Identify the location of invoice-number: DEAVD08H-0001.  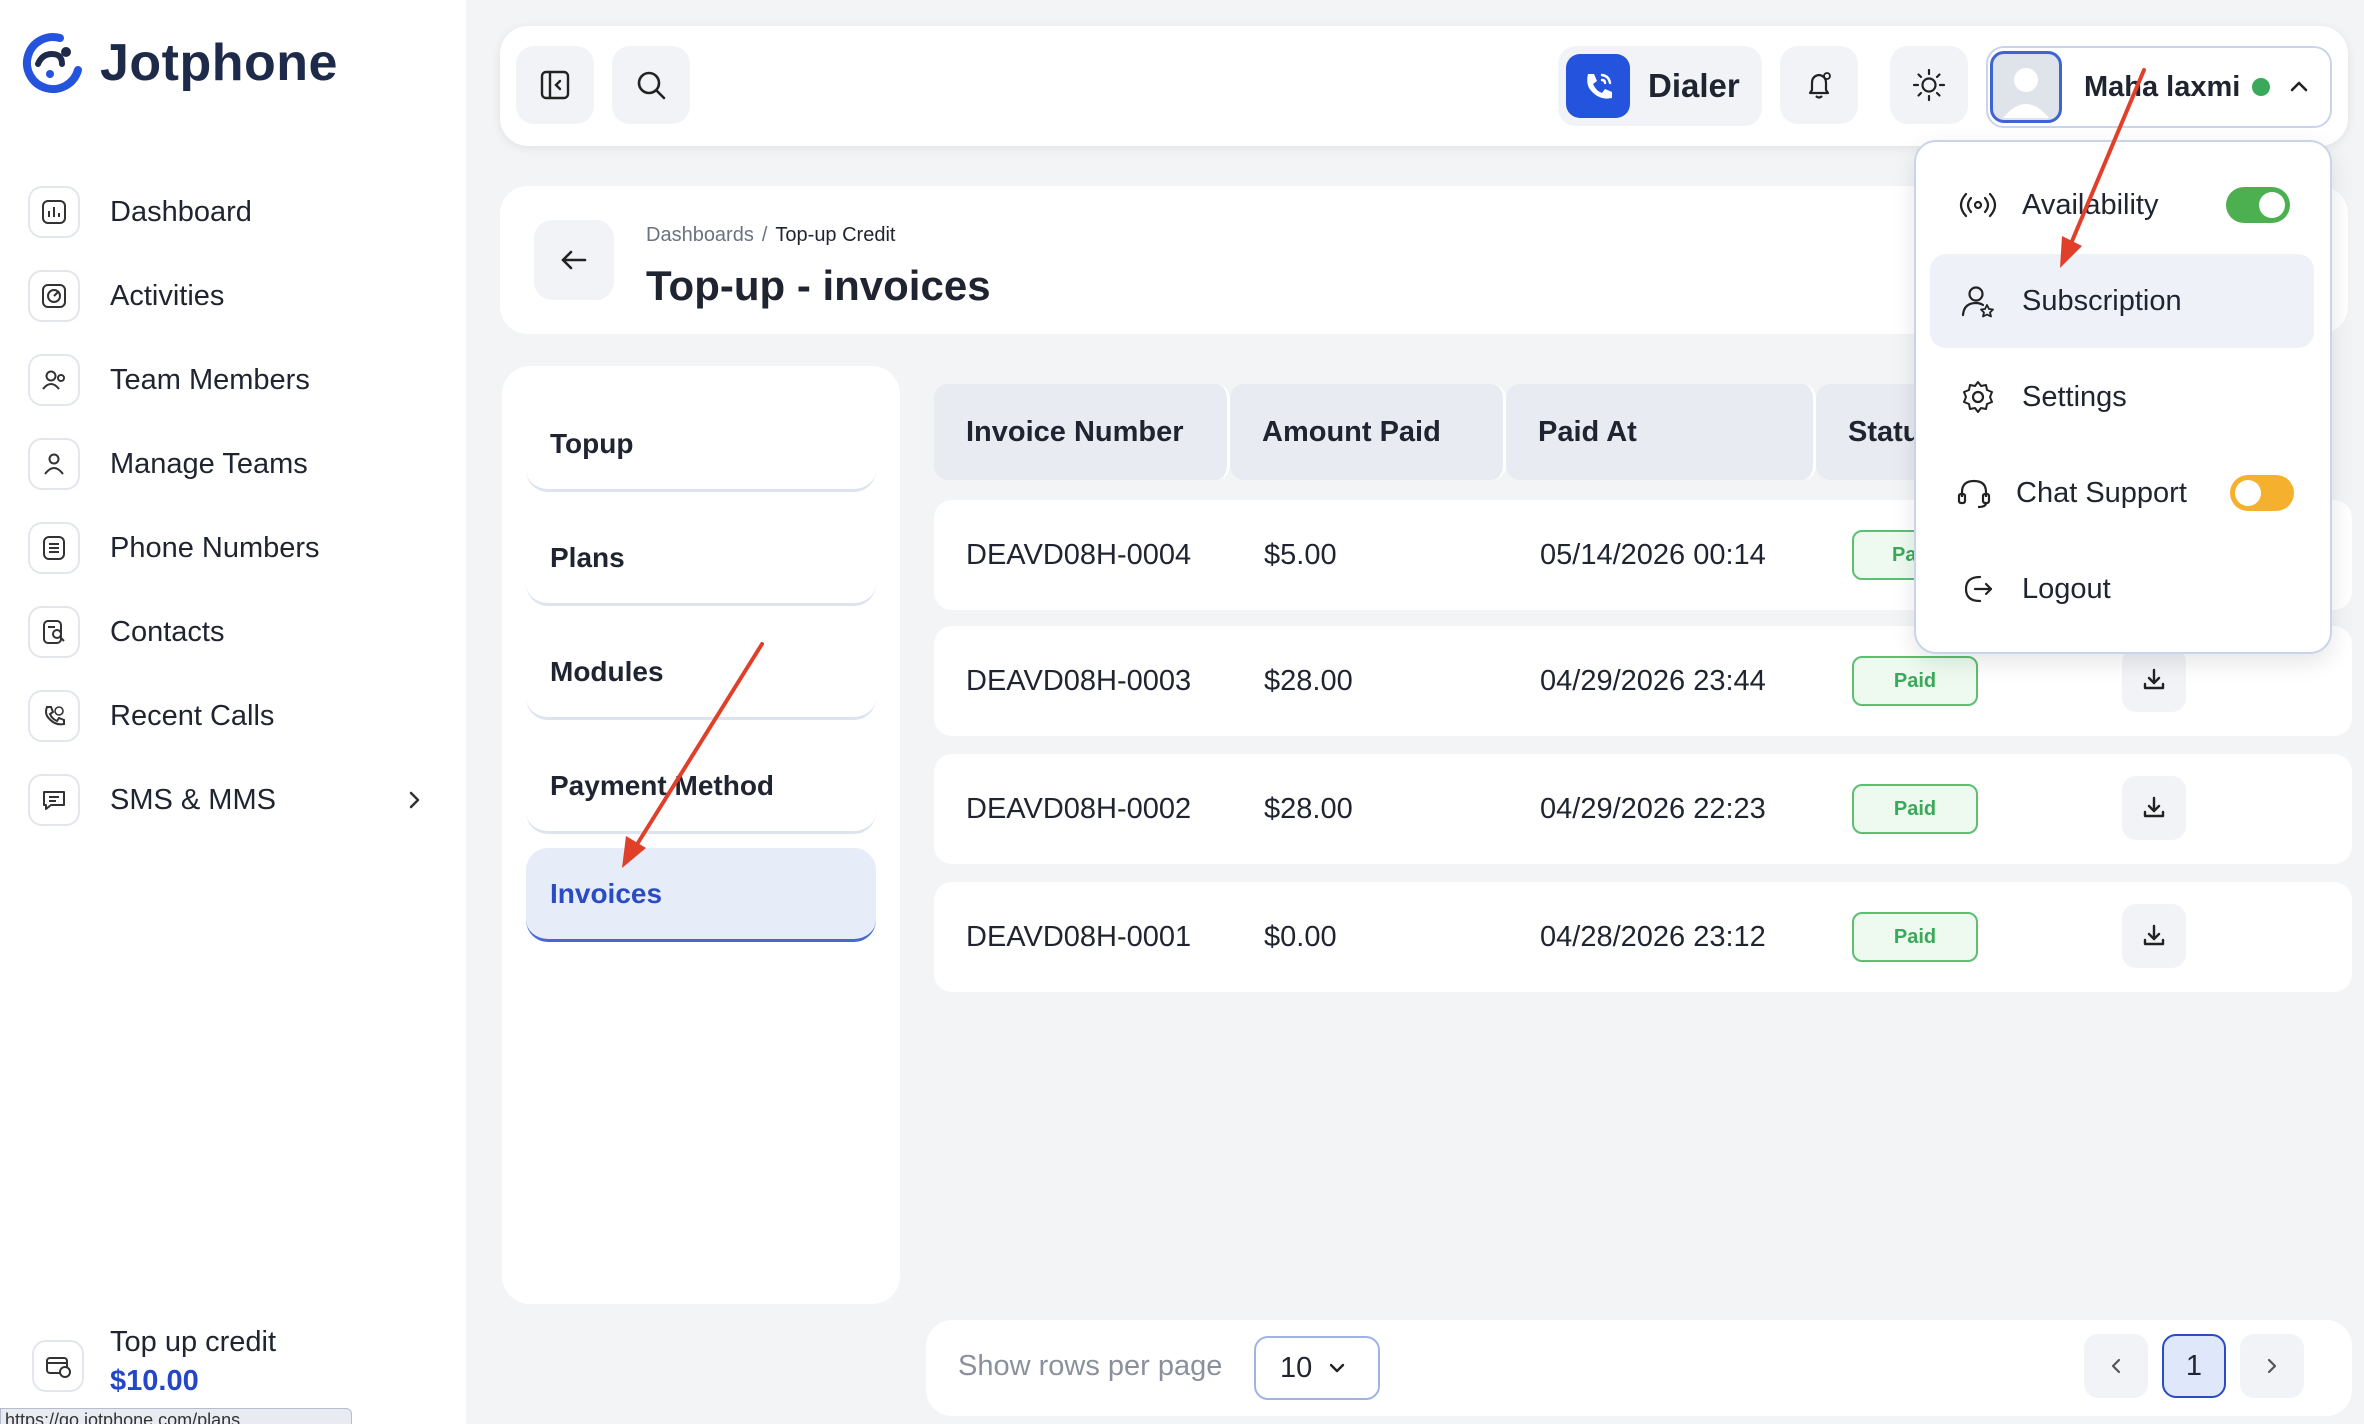
(1079, 936).